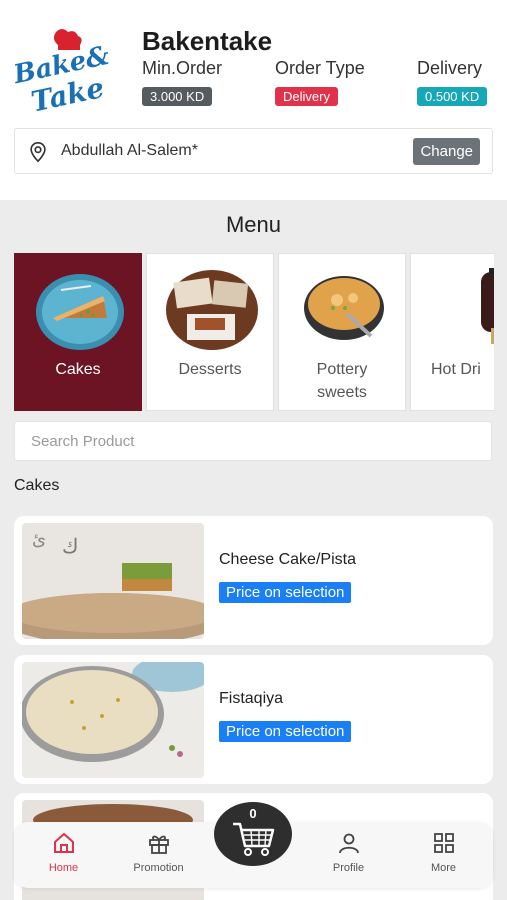 The image size is (507, 900). I want to click on delivery-fee-badge: 0.500 KD, so click(452, 96).